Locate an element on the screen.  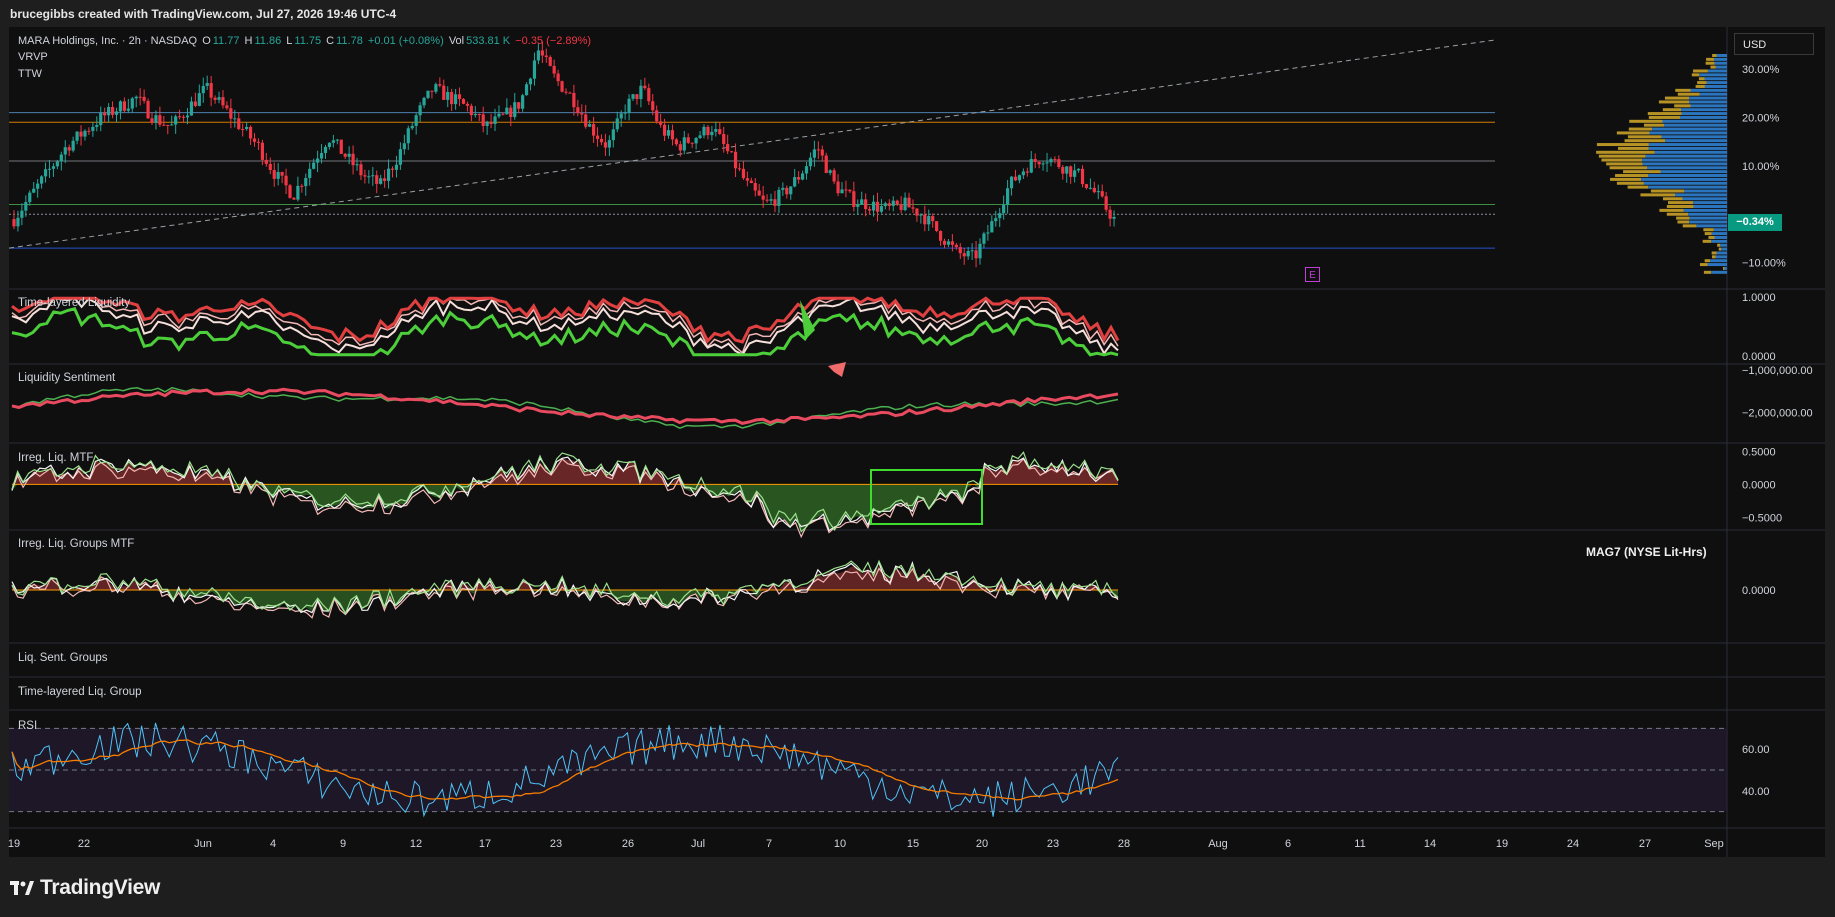
overlay-ttw: TTW is located at coordinates (30, 74).